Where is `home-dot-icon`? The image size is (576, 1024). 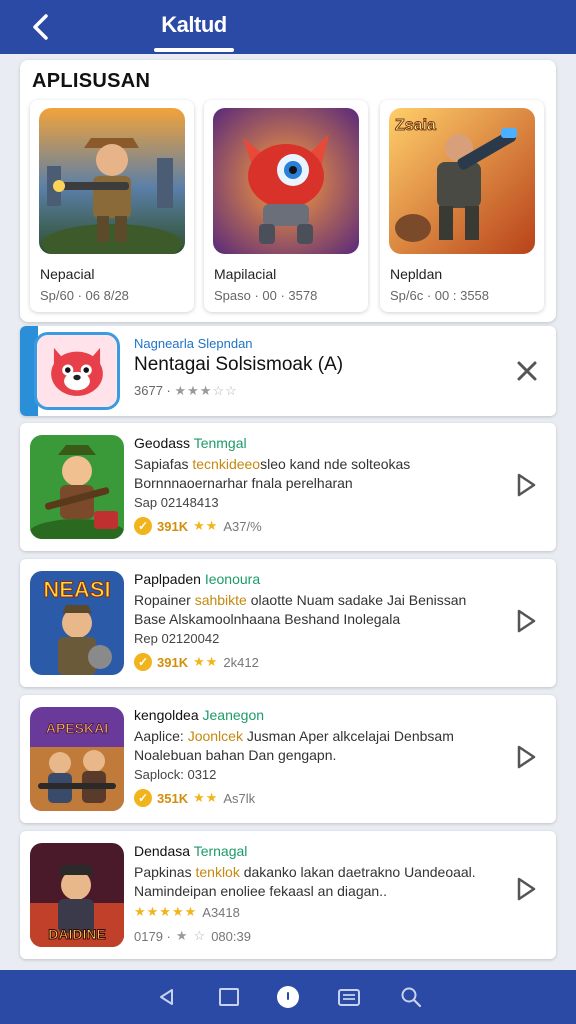
home-dot-icon is located at coordinates (288, 997).